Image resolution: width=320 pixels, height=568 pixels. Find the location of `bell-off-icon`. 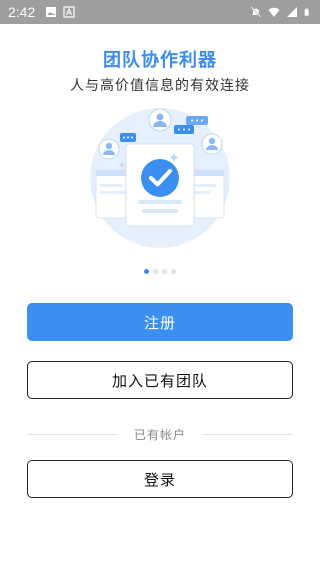

bell-off-icon is located at coordinates (256, 12).